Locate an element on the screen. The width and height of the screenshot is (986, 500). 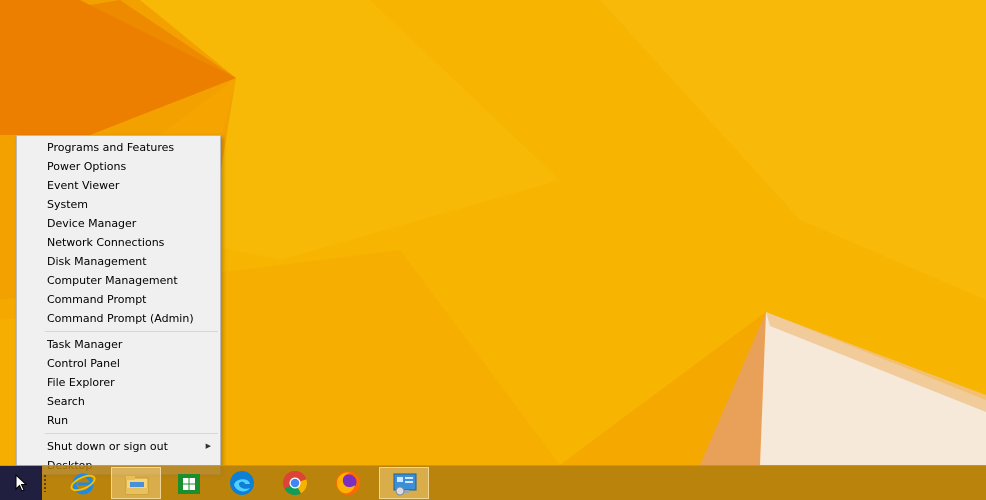
taskbar-file-explorer is located at coordinates (136, 483).